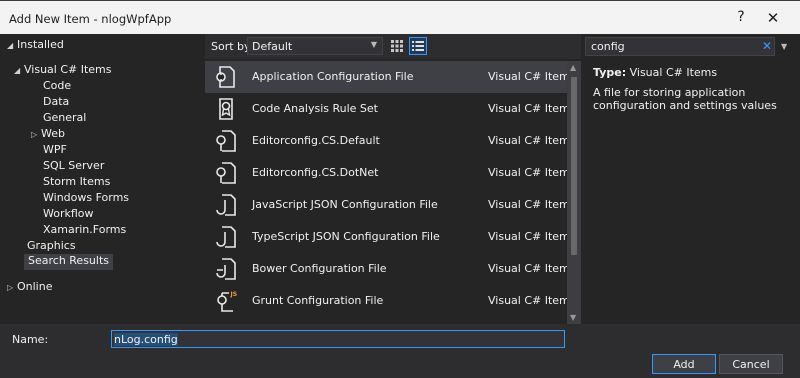 The image size is (800, 378). I want to click on ruleset-icon, so click(226, 109).